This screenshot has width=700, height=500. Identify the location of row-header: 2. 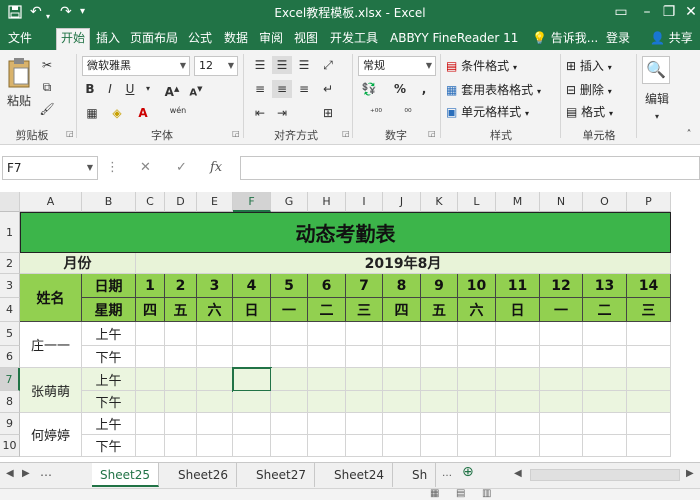
(10, 263).